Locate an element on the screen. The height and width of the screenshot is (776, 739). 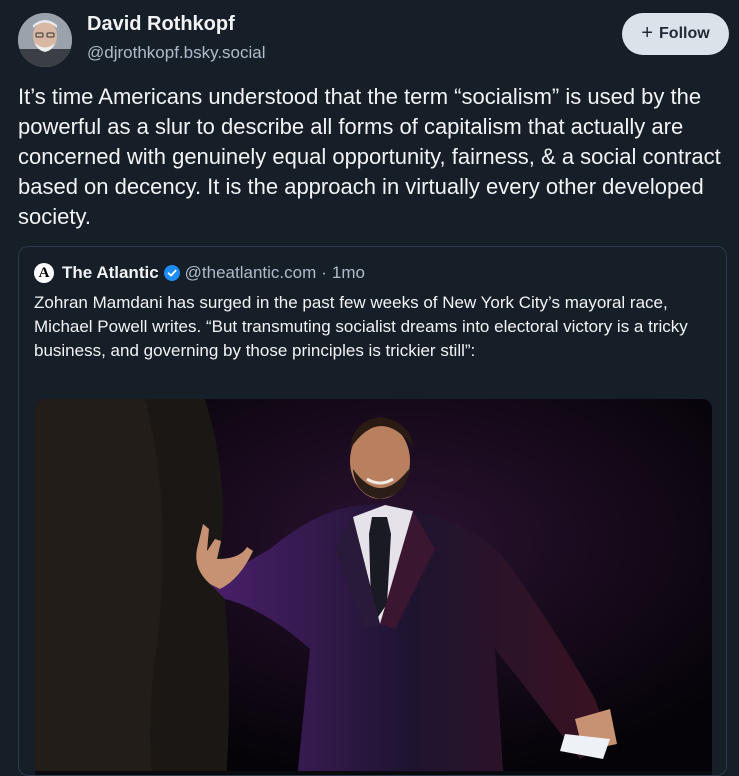
quoted-author-name: The Atlantic is located at coordinates (110, 273).